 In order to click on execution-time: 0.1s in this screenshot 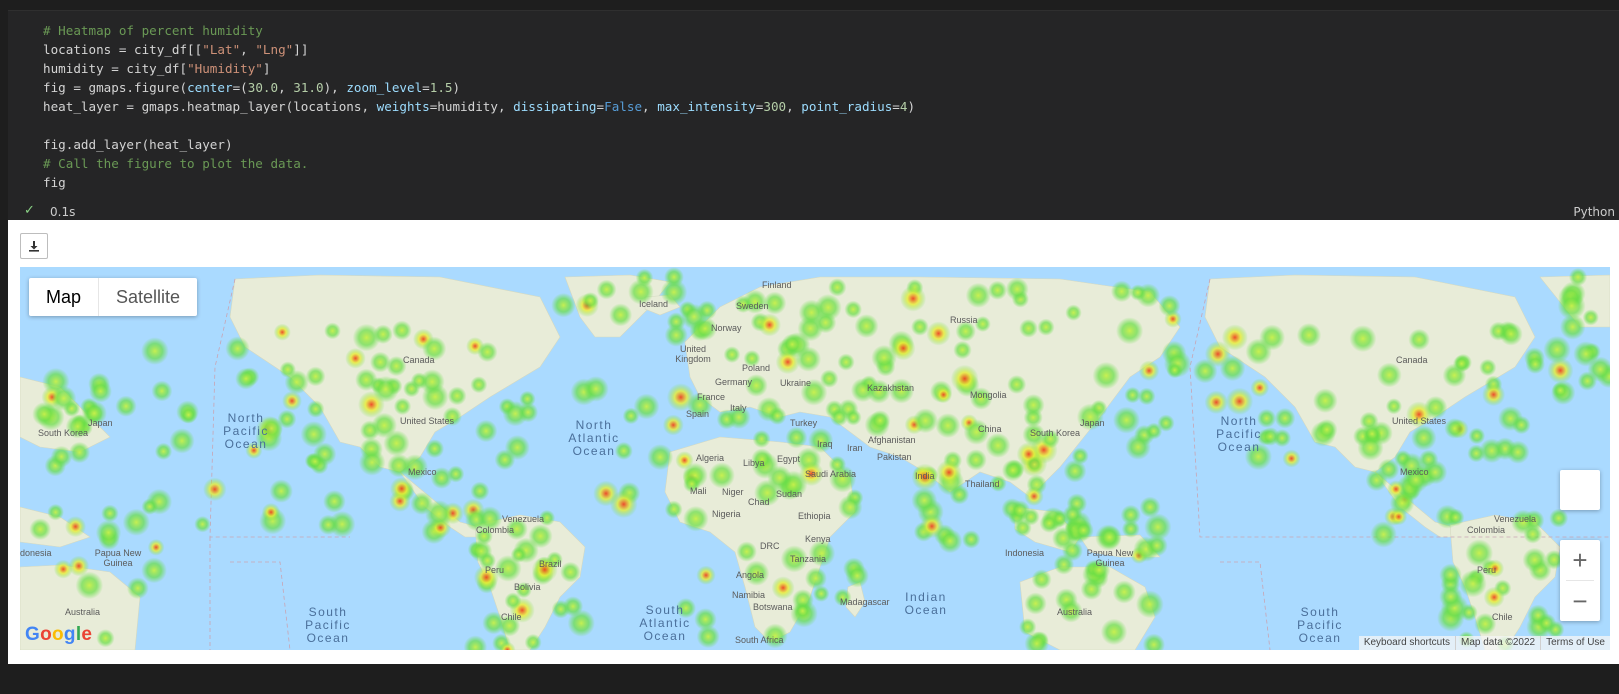, I will do `click(63, 212)`.